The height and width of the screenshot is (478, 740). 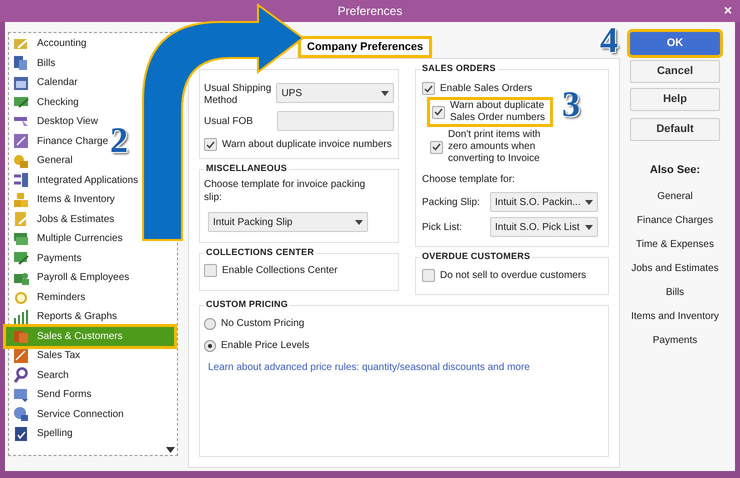 What do you see at coordinates (21, 434) in the screenshot?
I see `spellcheck-icon` at bounding box center [21, 434].